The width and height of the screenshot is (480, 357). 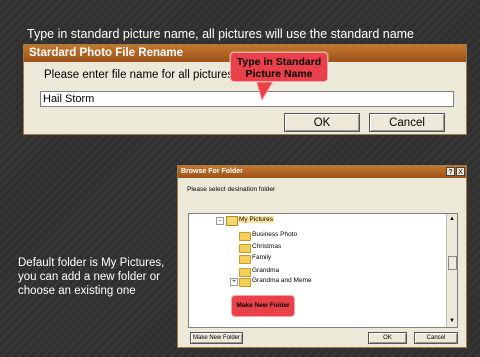 I want to click on browse-dialog-title: Browse For Folder, so click(x=322, y=172).